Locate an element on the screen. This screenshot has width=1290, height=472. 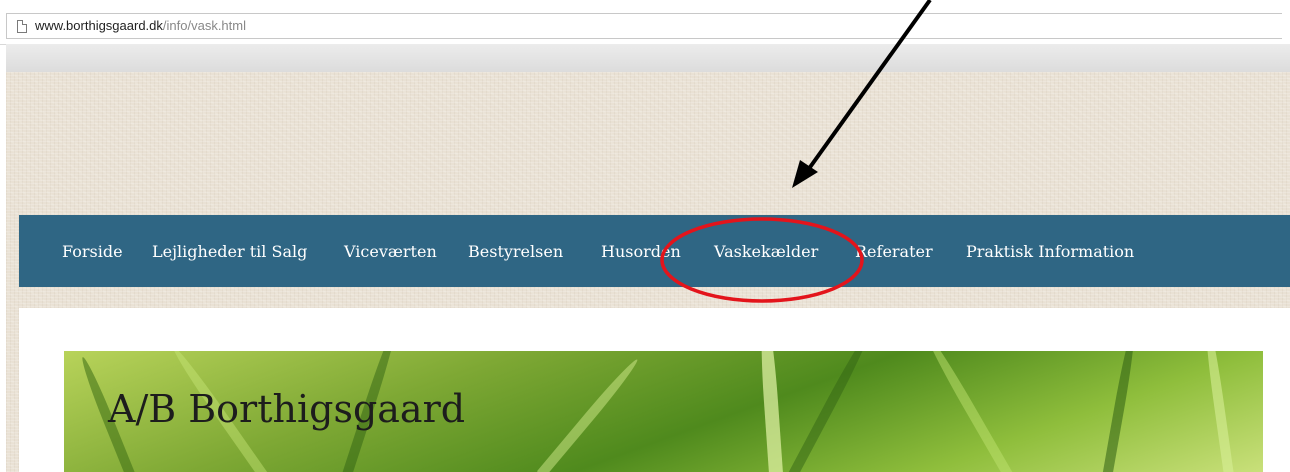
page-icon is located at coordinates (22, 26).